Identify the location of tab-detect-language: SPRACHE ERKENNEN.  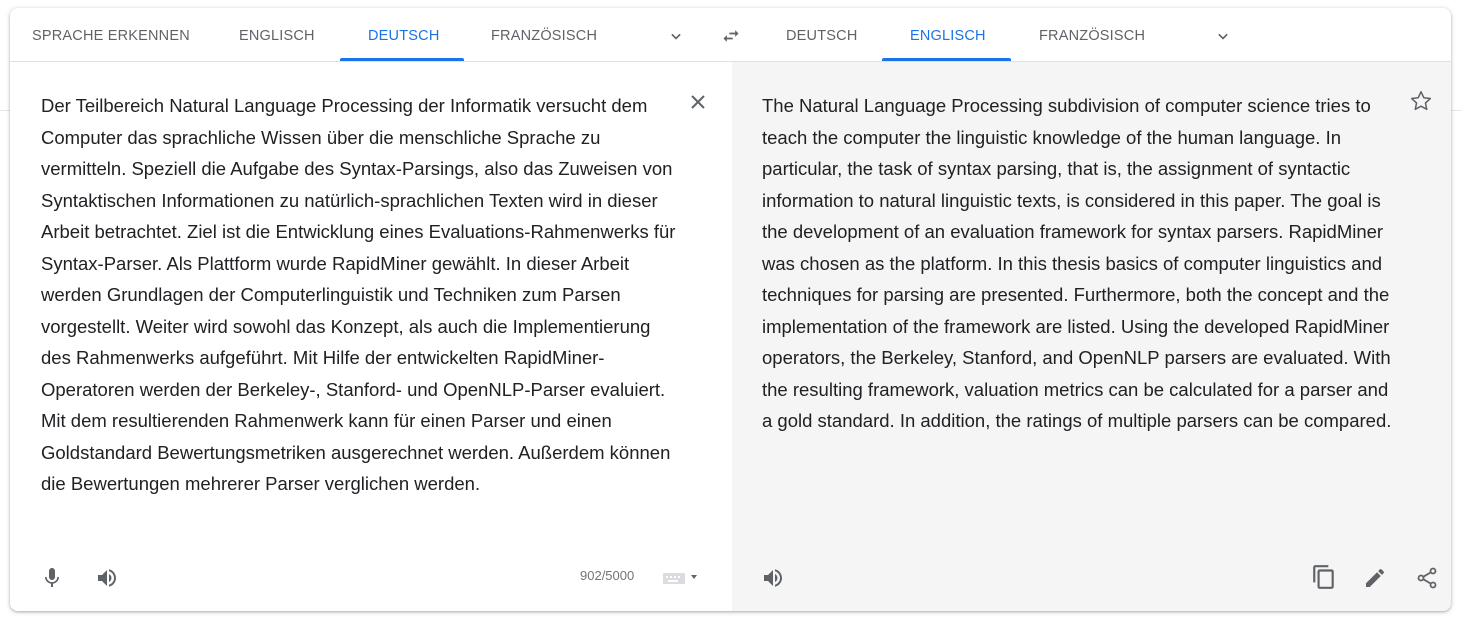
(111, 34).